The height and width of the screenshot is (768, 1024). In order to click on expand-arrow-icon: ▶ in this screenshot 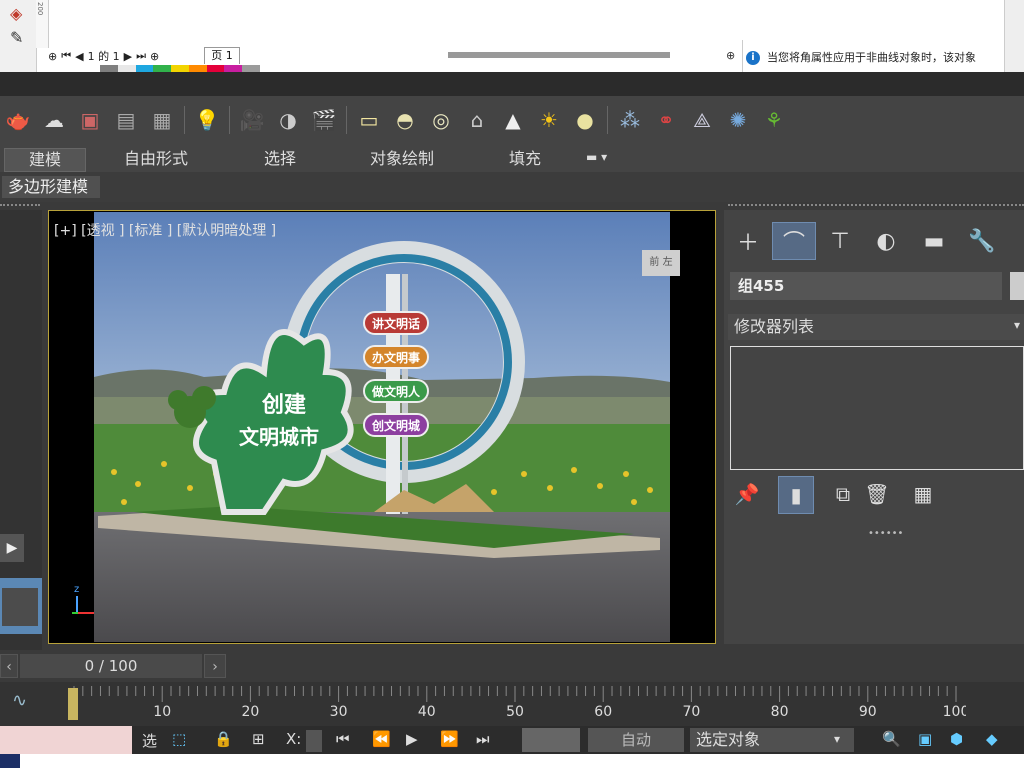, I will do `click(12, 548)`.